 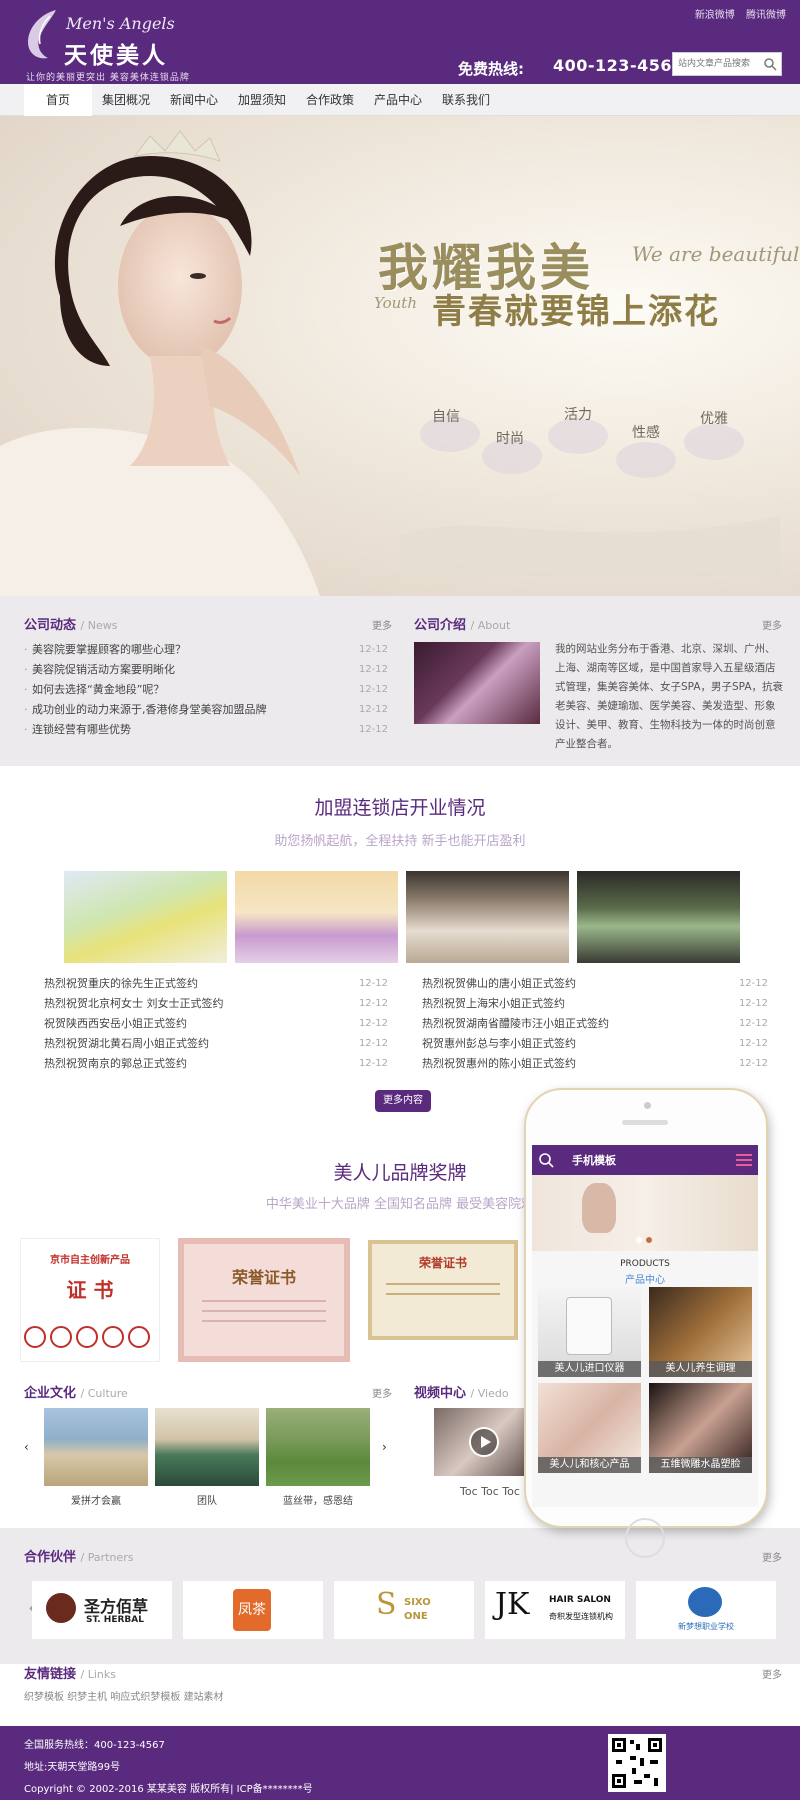 What do you see at coordinates (194, 100) in the screenshot?
I see `nav-item-news: 新闻中心` at bounding box center [194, 100].